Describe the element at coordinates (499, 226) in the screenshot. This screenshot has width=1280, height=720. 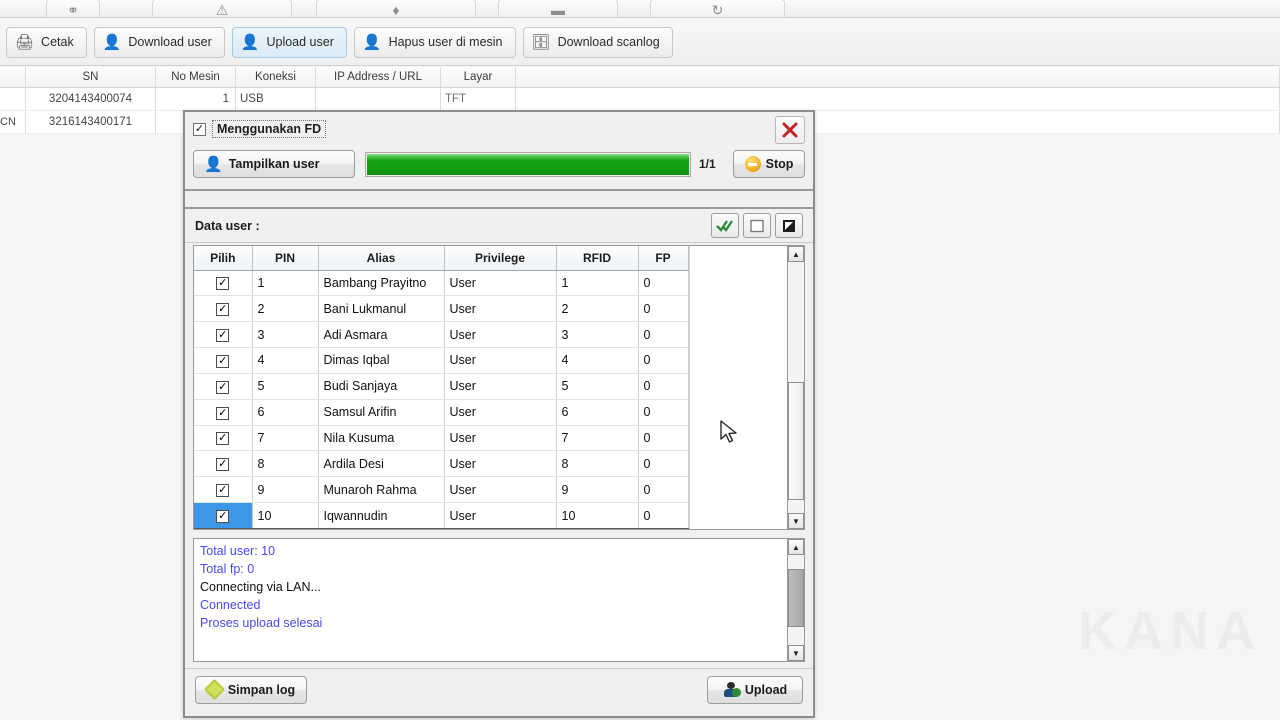
I see `data-user-bar: Data user :` at that location.